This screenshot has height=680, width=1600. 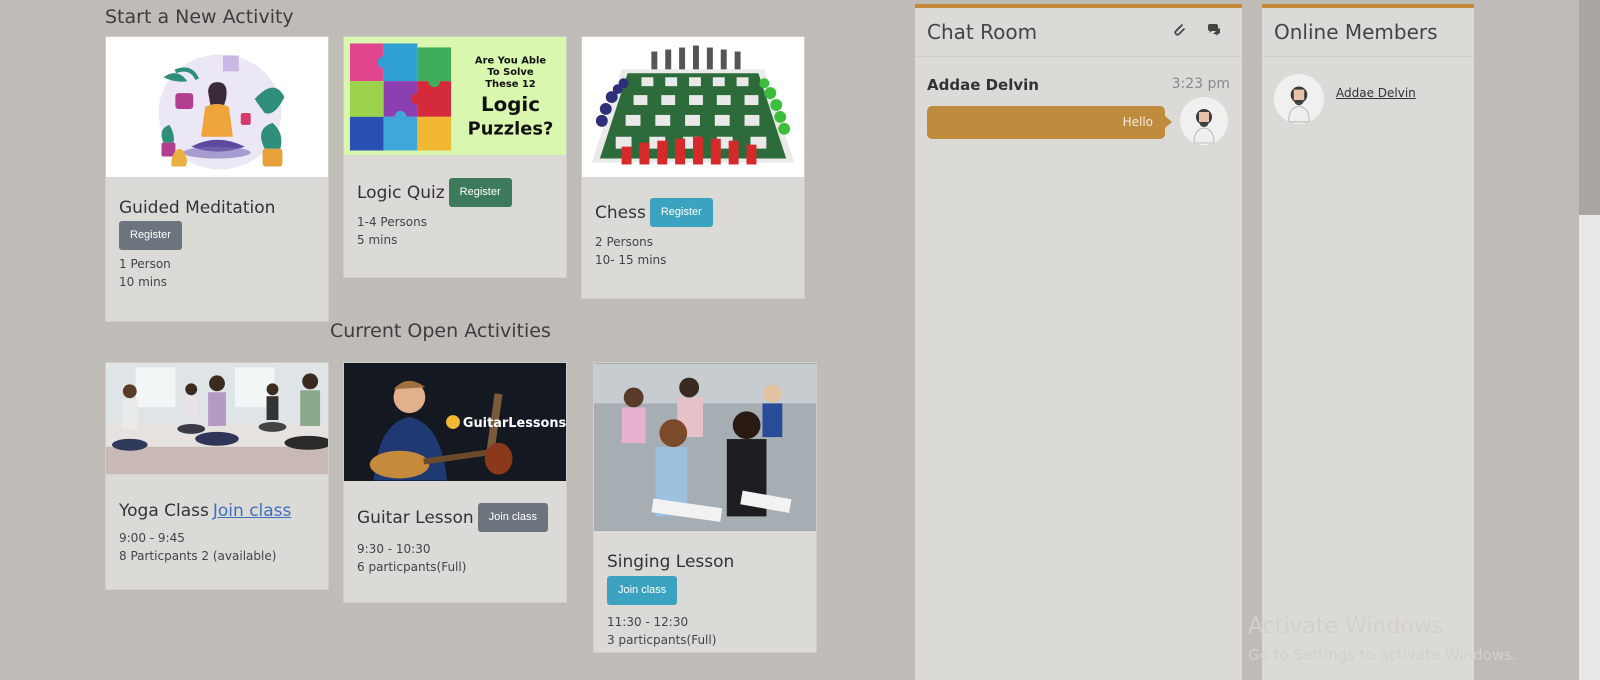 I want to click on card-duration: 10- 15 mins, so click(x=631, y=260).